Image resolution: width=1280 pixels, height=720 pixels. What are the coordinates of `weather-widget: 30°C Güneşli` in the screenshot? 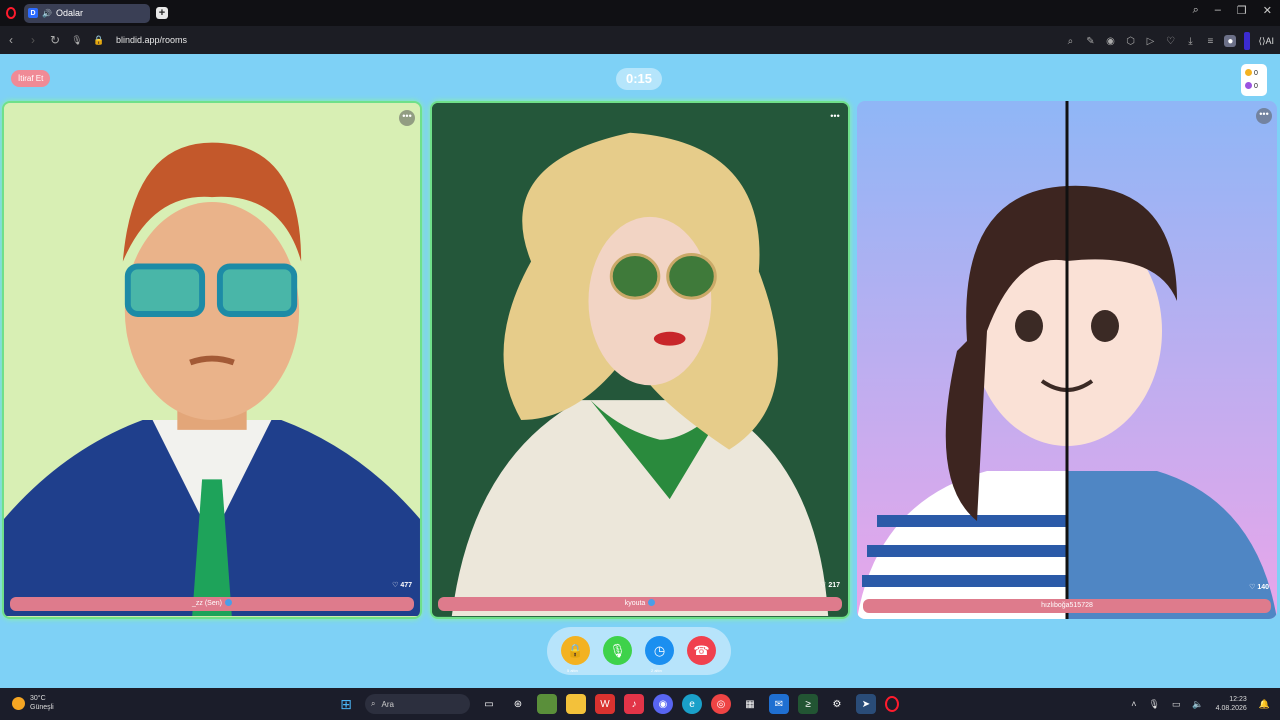 It's located at (33, 703).